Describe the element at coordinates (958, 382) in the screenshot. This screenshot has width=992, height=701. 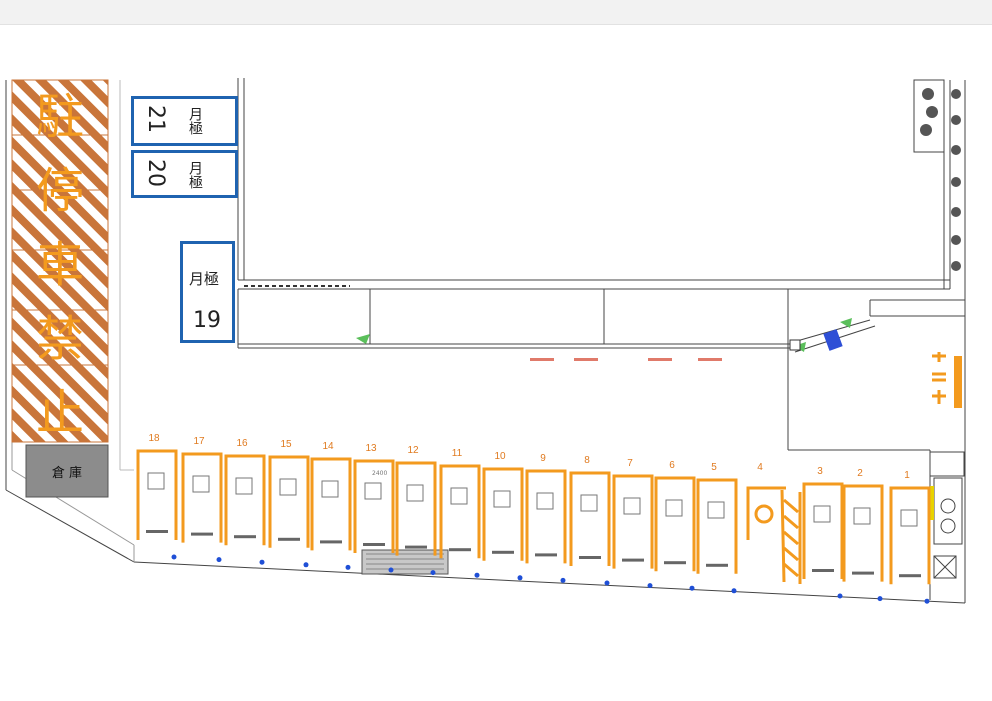
I see `entrance-marker` at that location.